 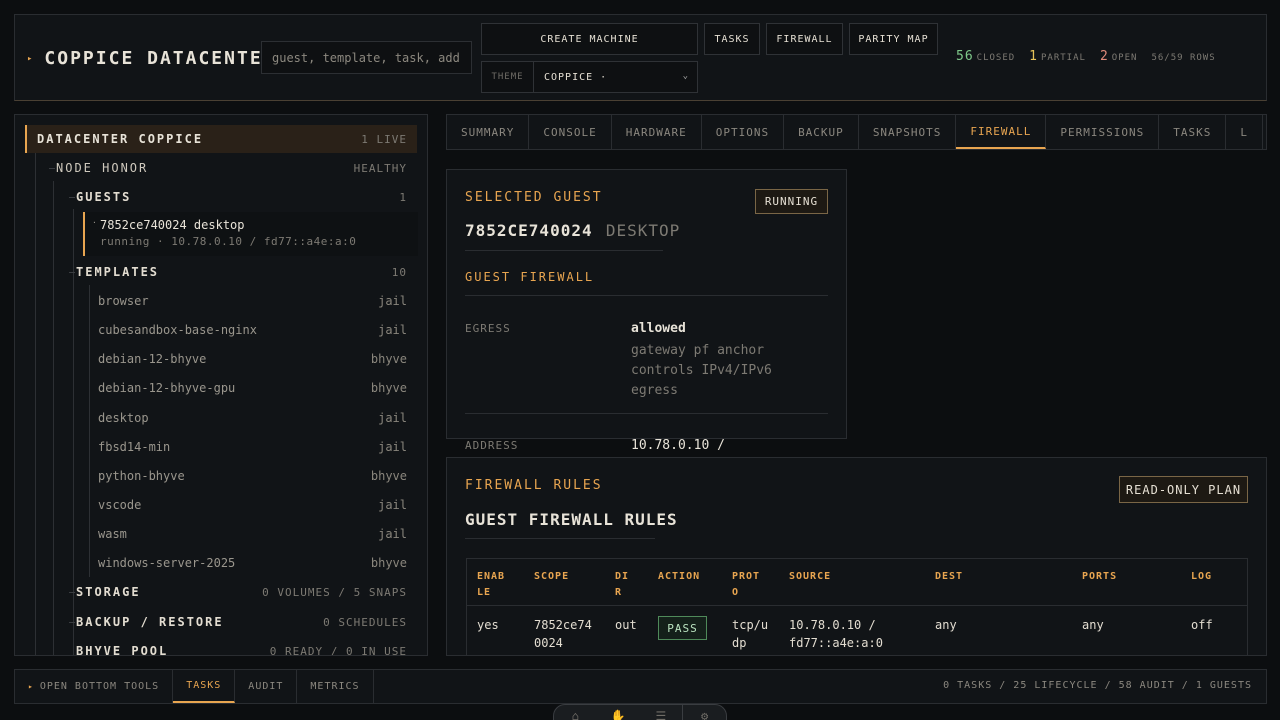 I want to click on tree-templates-count: 10, so click(x=399, y=272).